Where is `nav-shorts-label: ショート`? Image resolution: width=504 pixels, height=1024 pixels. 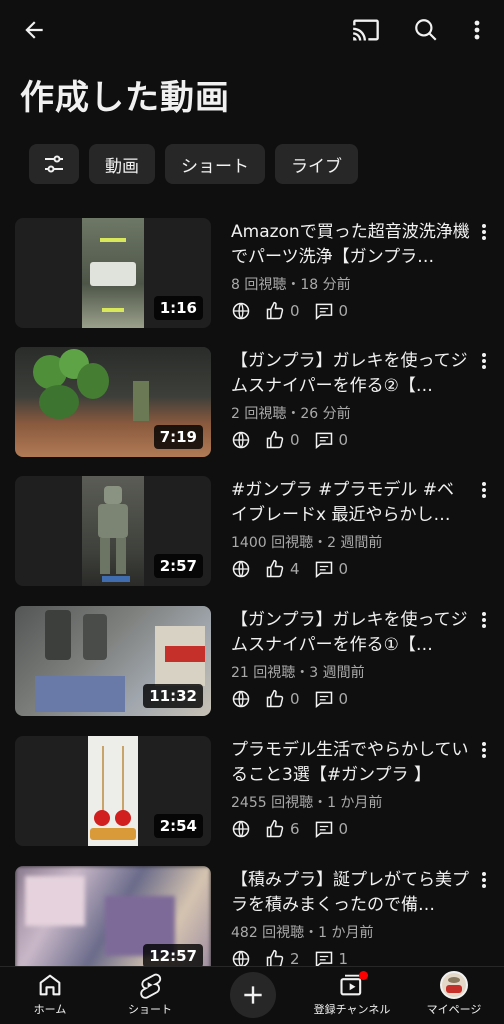
nav-shorts-label: ショート is located at coordinates (150, 1009).